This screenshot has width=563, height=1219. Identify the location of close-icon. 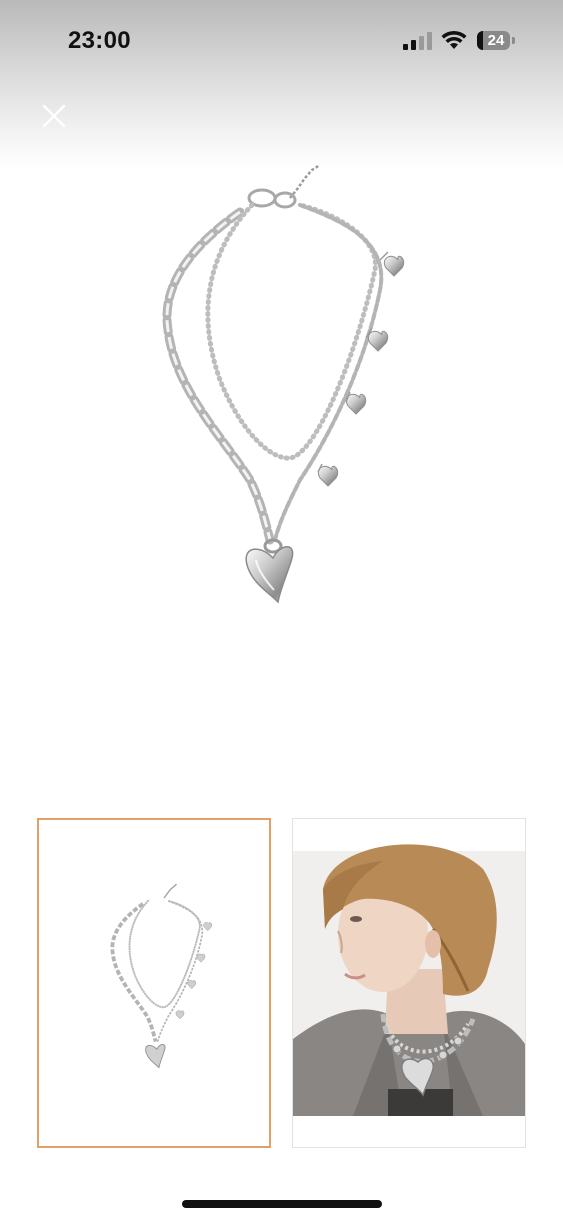
(54, 116).